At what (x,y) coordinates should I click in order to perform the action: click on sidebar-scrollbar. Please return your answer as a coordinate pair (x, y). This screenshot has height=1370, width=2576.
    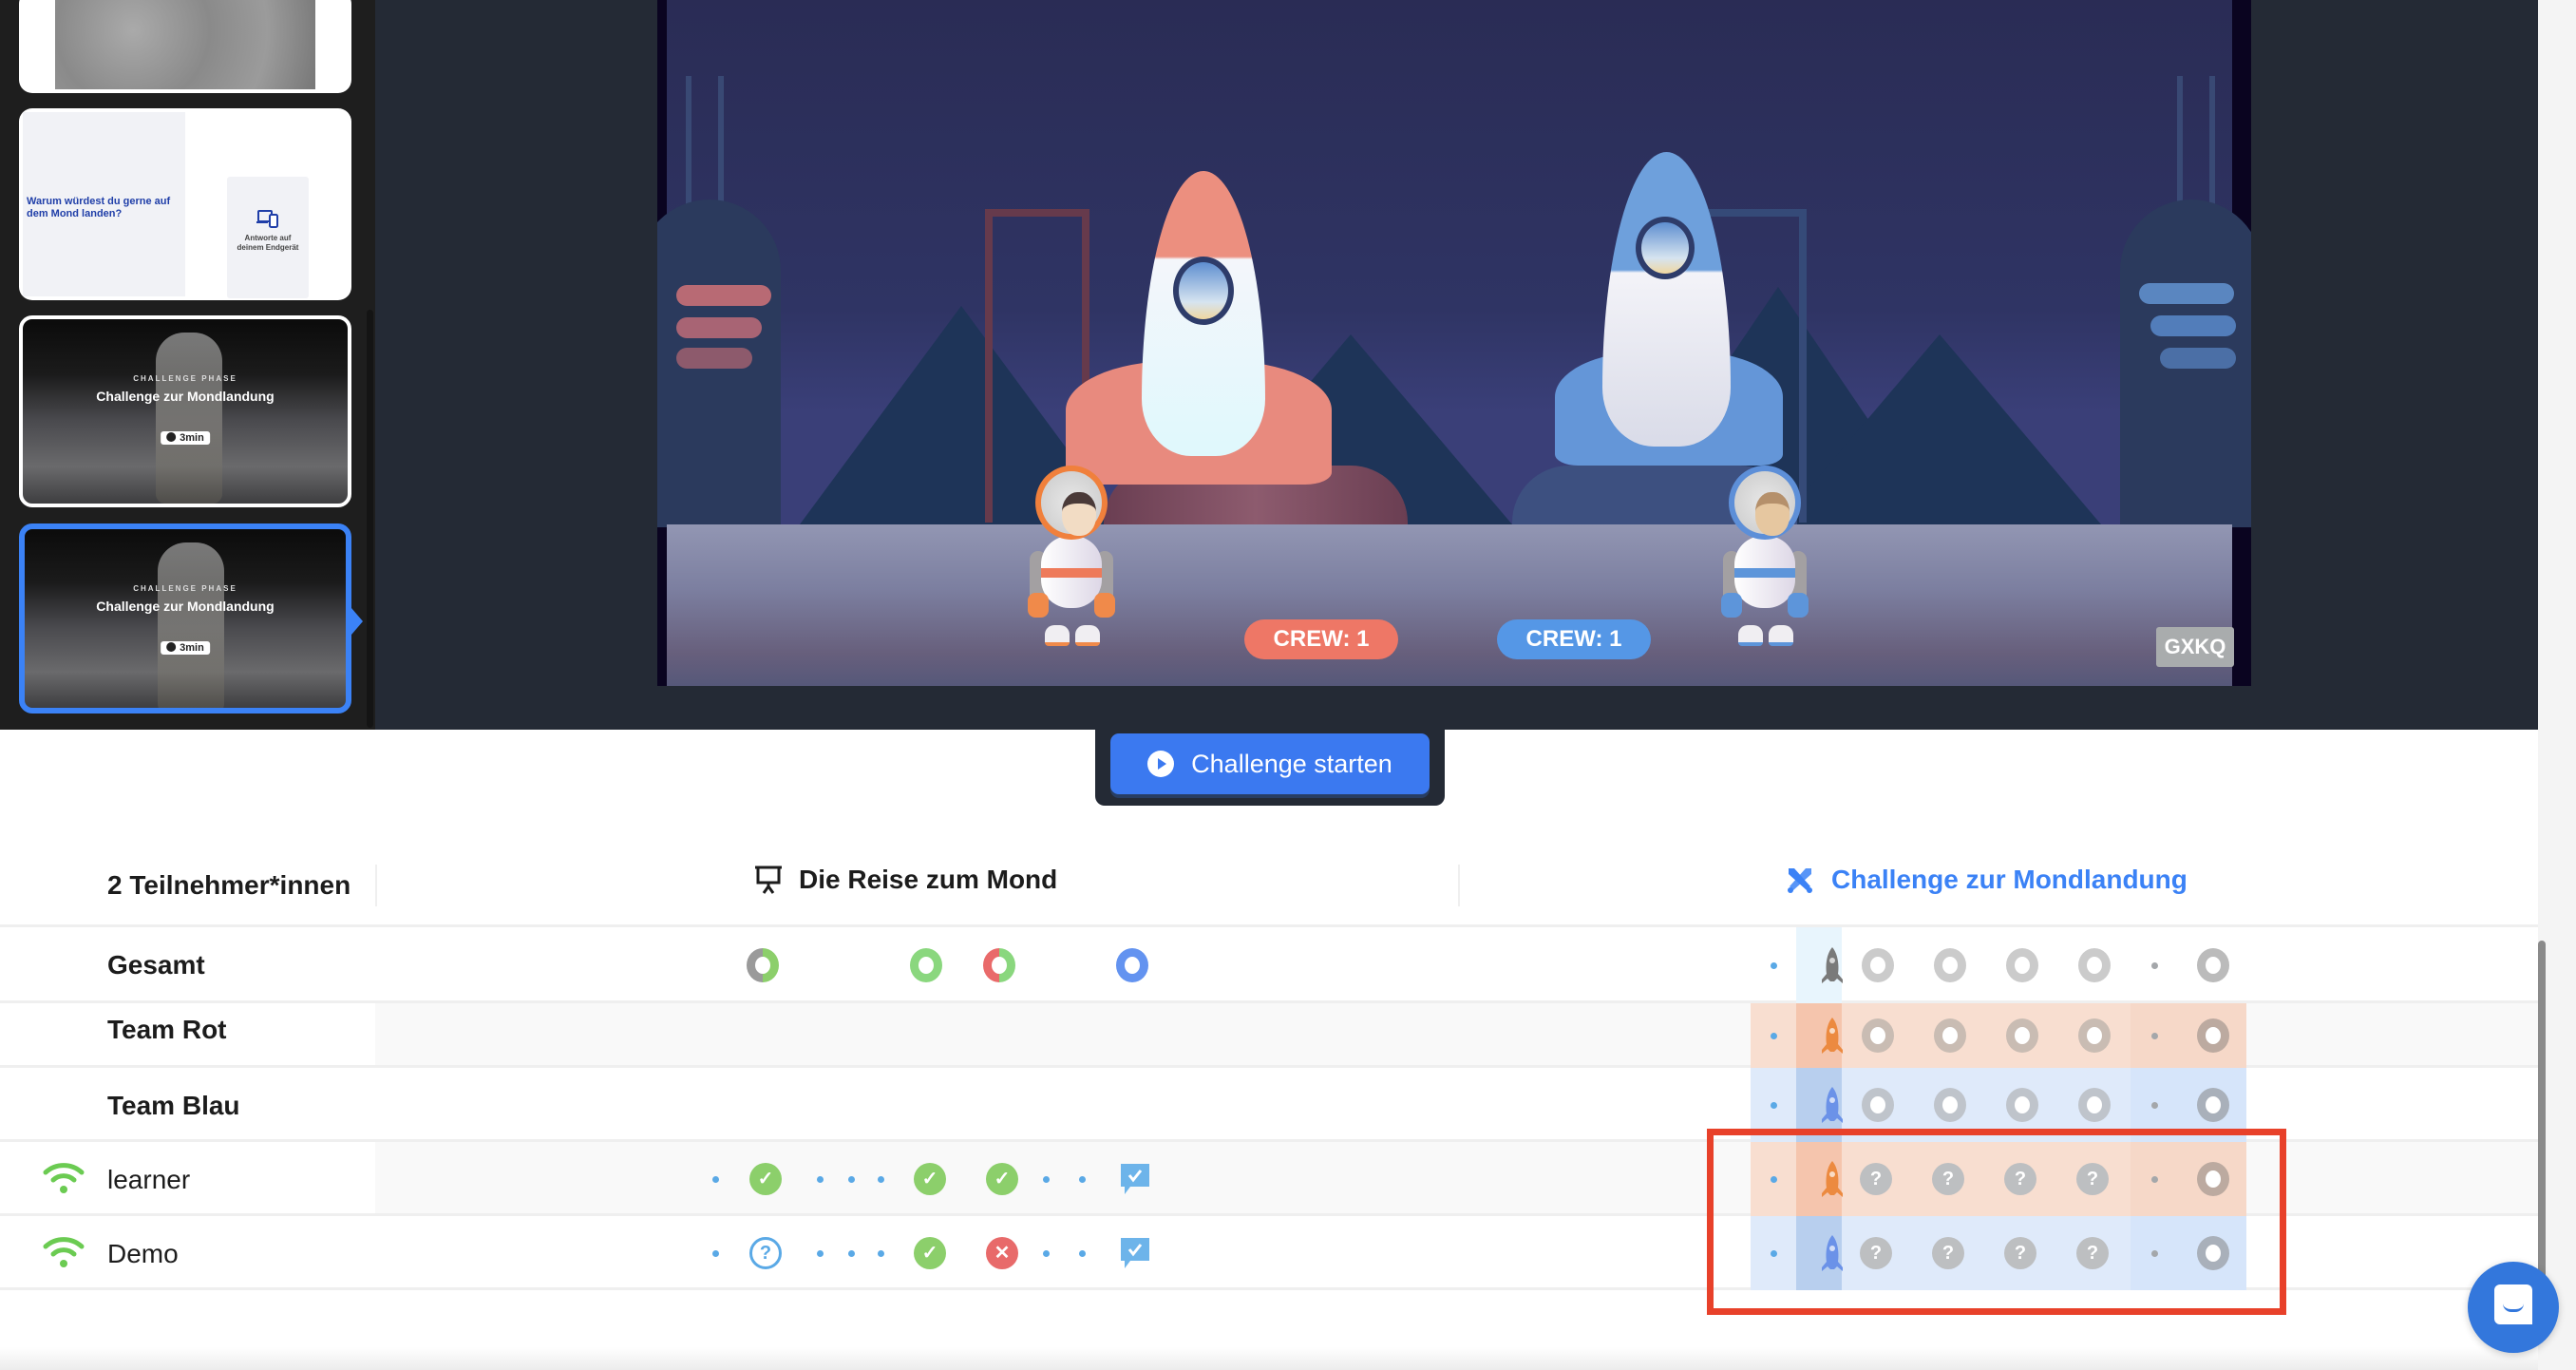
    Looking at the image, I should click on (370, 519).